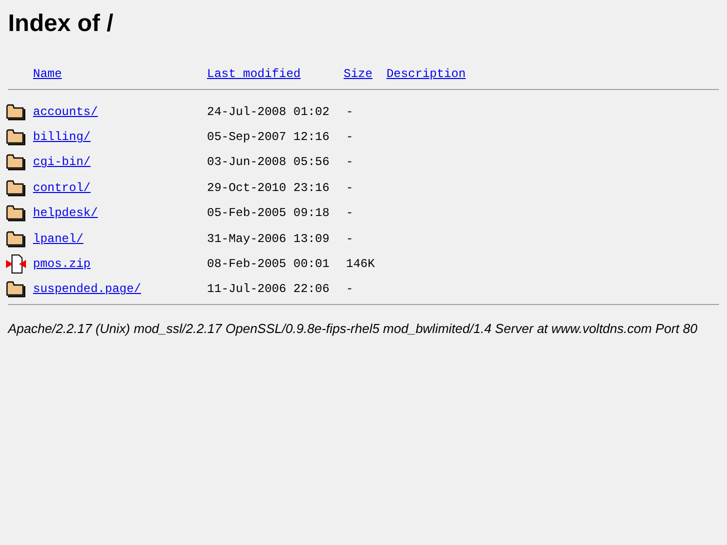 This screenshot has width=727, height=545. What do you see at coordinates (268, 289) in the screenshot?
I see `modified-date: 11-Jul-2006 22:06` at bounding box center [268, 289].